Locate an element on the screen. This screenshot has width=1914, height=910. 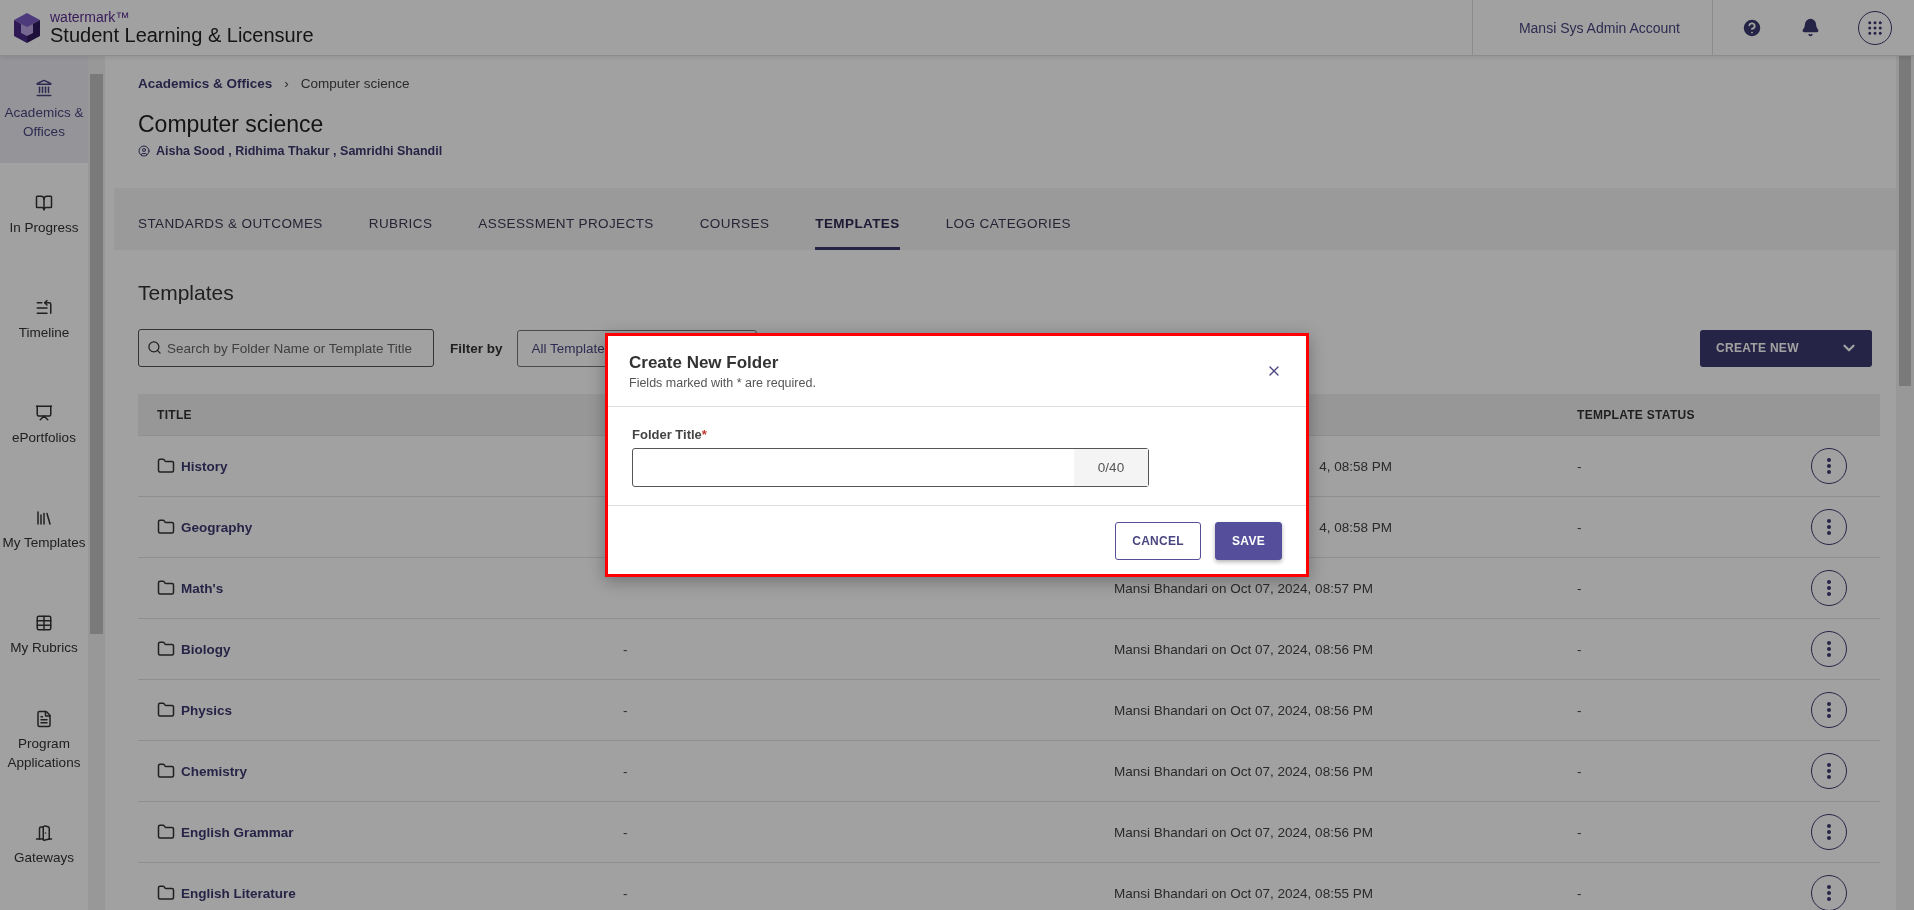
character-counter: 0/40 is located at coordinates (1111, 467).